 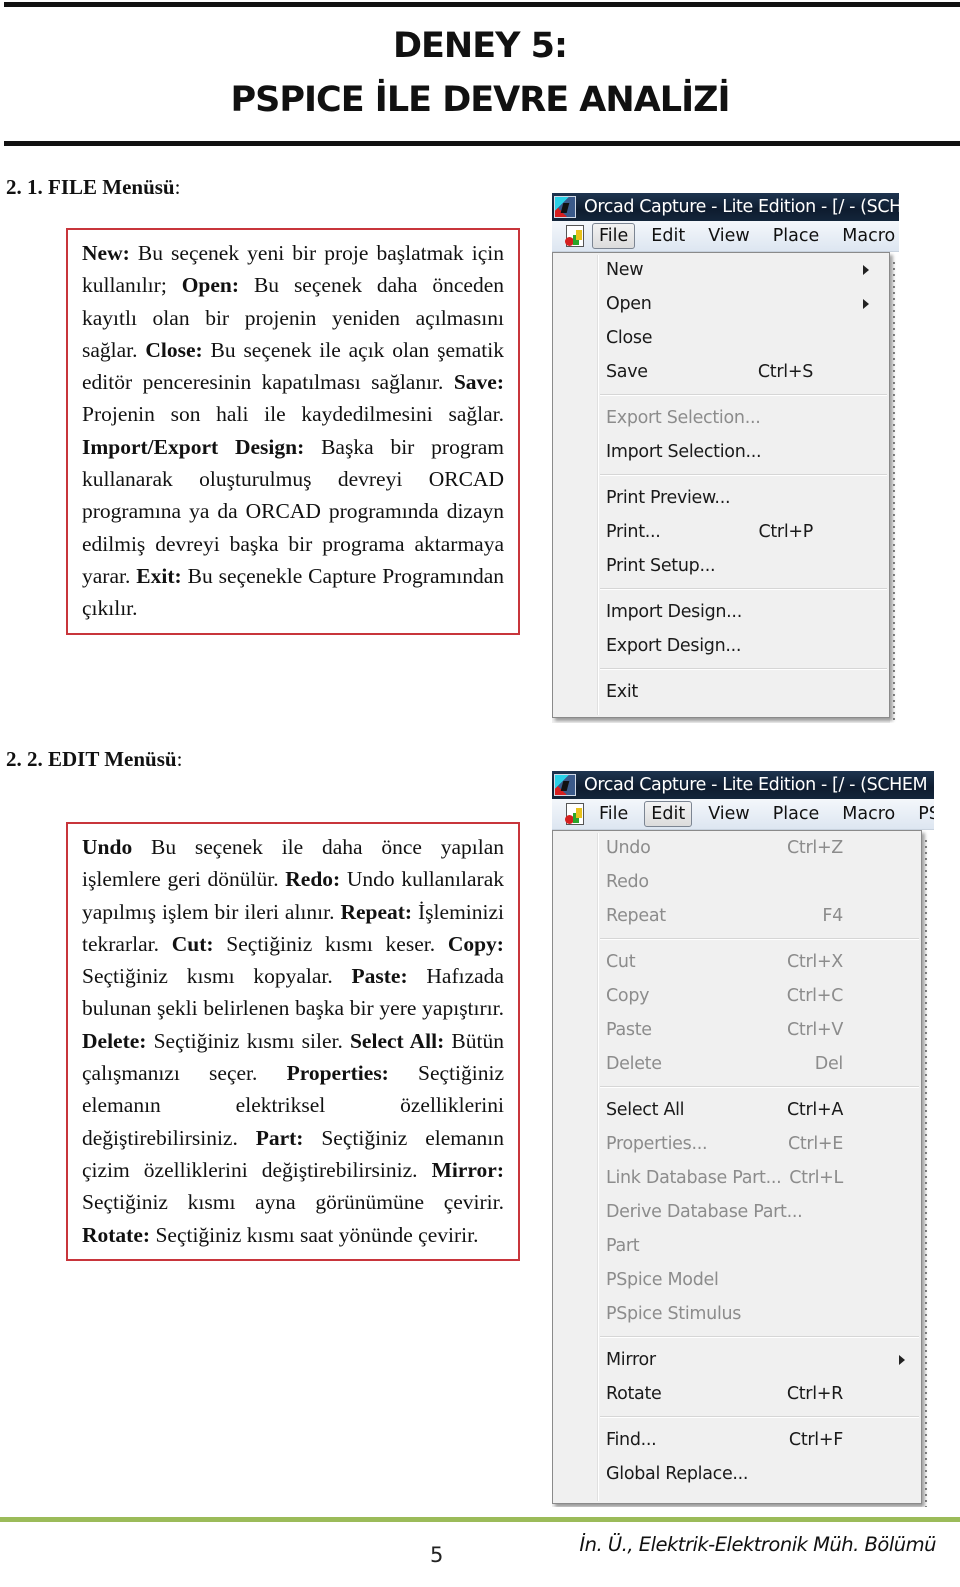 I want to click on menu-item-delete: Delete Del, so click(x=737, y=1064).